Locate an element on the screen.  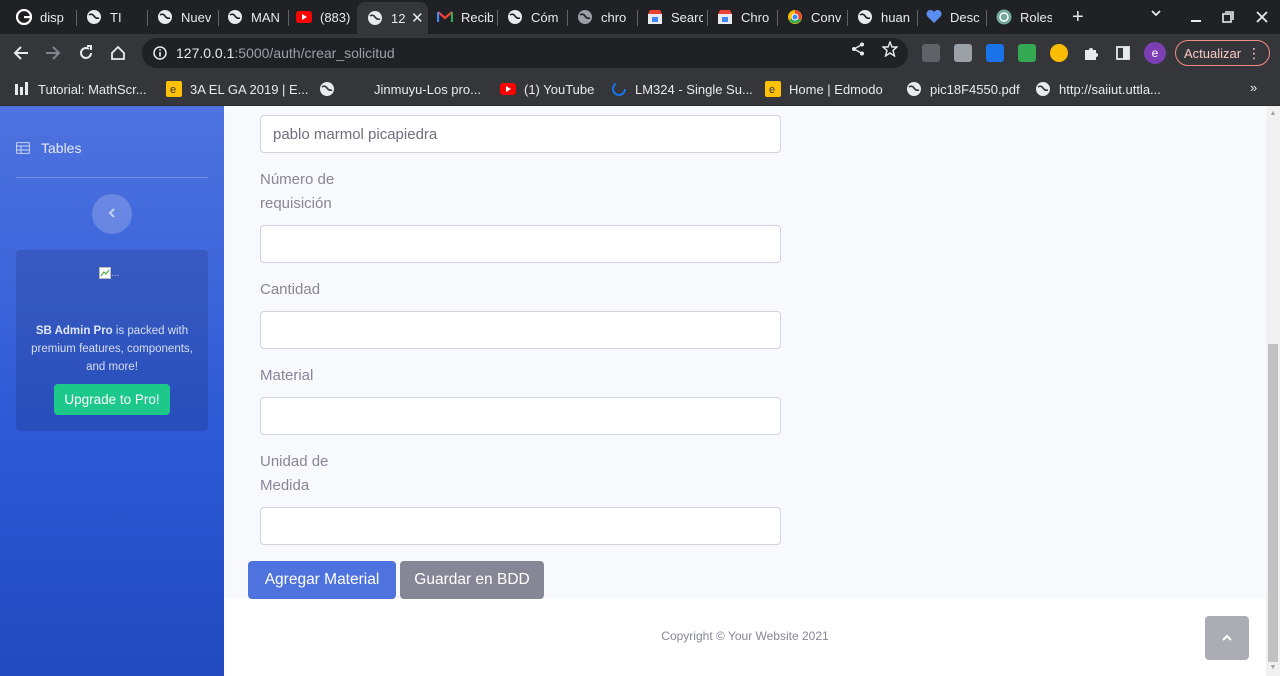
google-translate-icon is located at coordinates (995, 53).